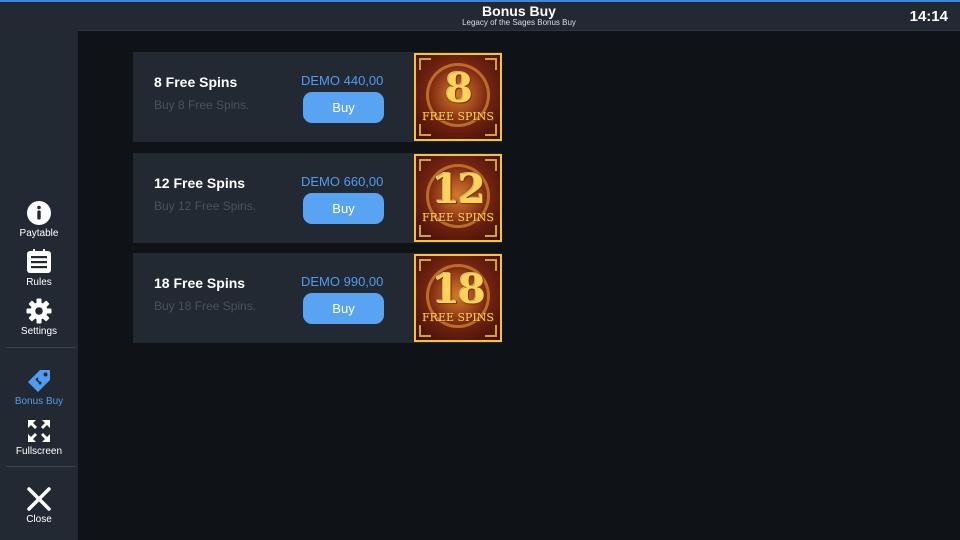  I want to click on free-spins-badge-image: 8 FREE SPINS, so click(458, 97).